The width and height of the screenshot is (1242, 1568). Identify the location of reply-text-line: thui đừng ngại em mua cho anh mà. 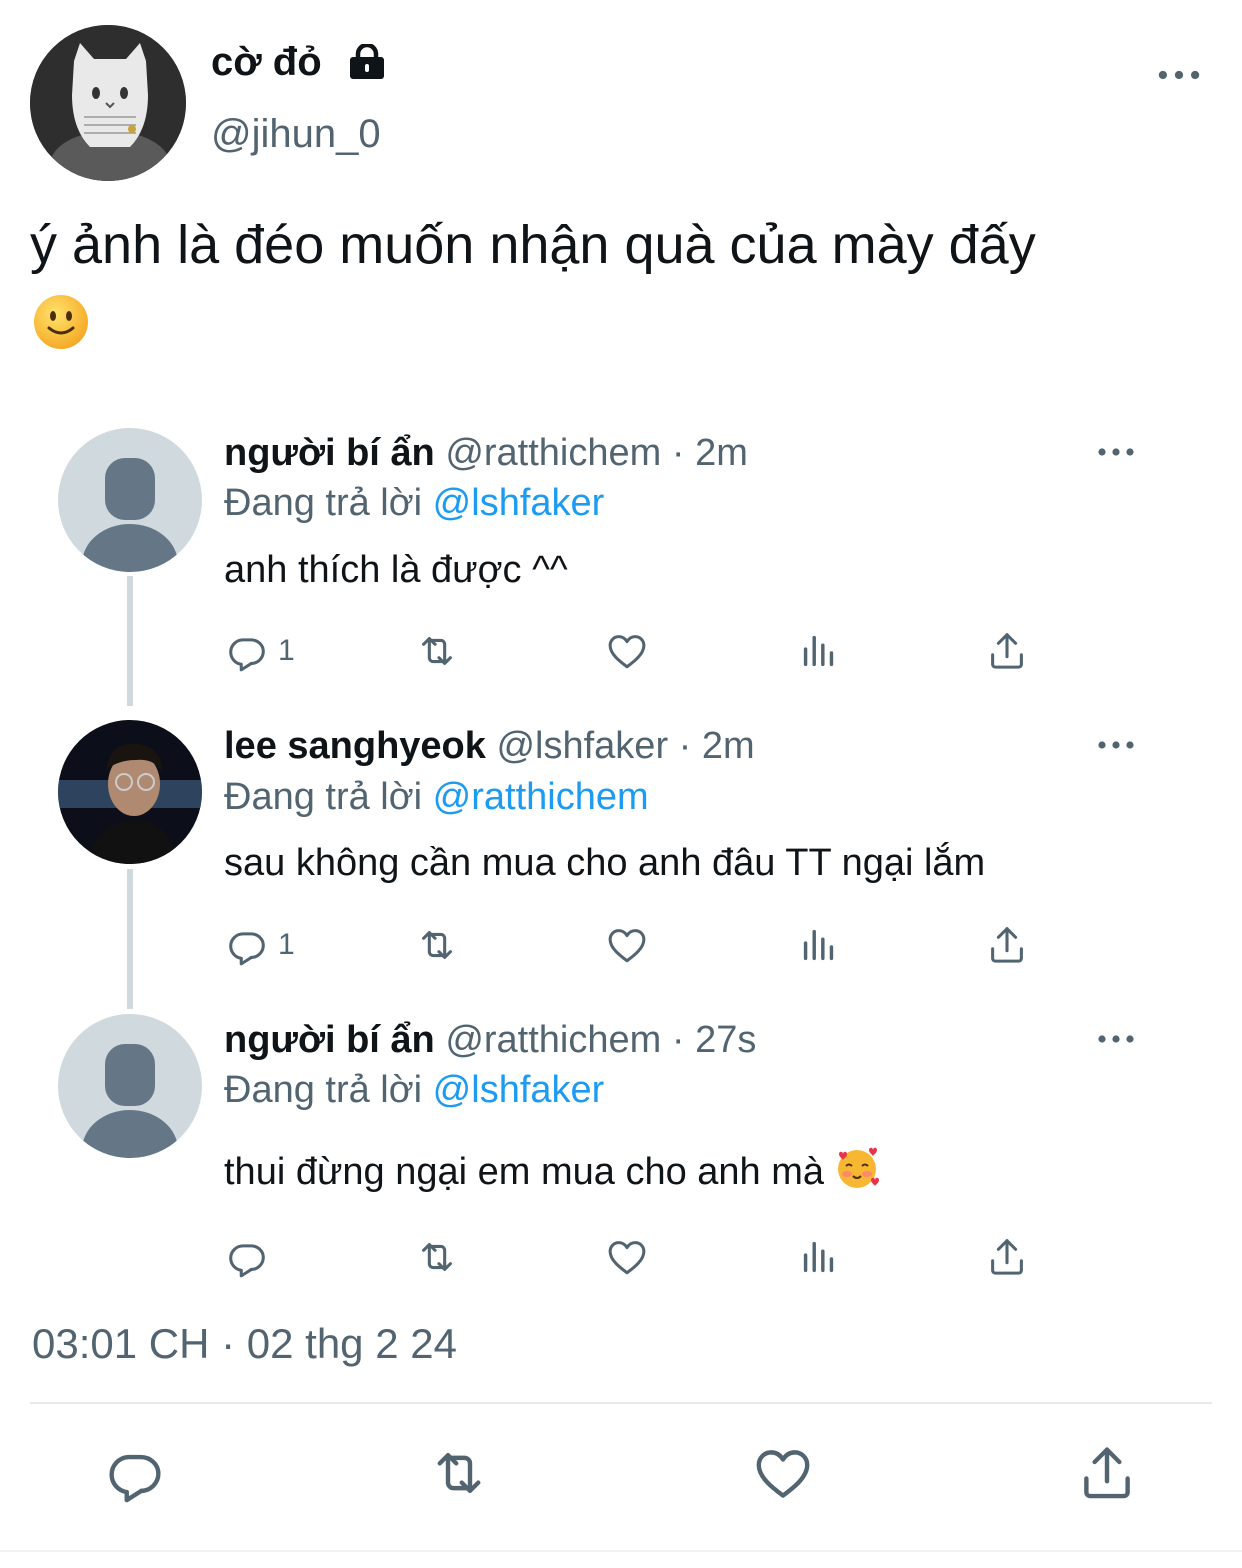
(551, 1170).